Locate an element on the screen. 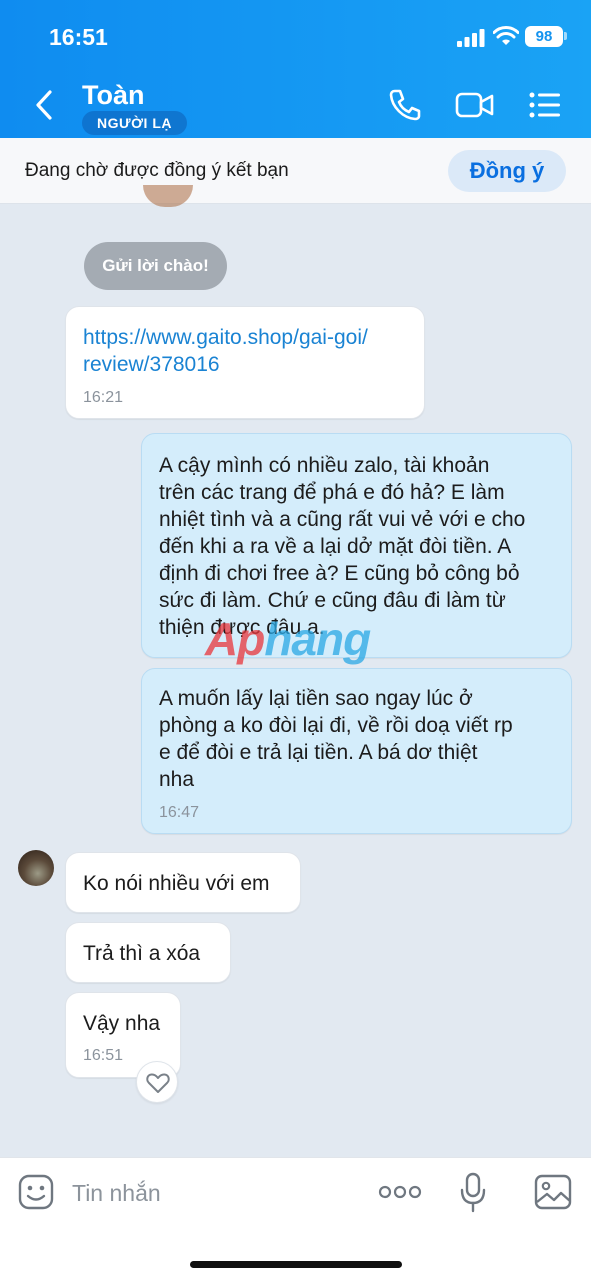  link-line-2: review/378016 is located at coordinates (151, 364).